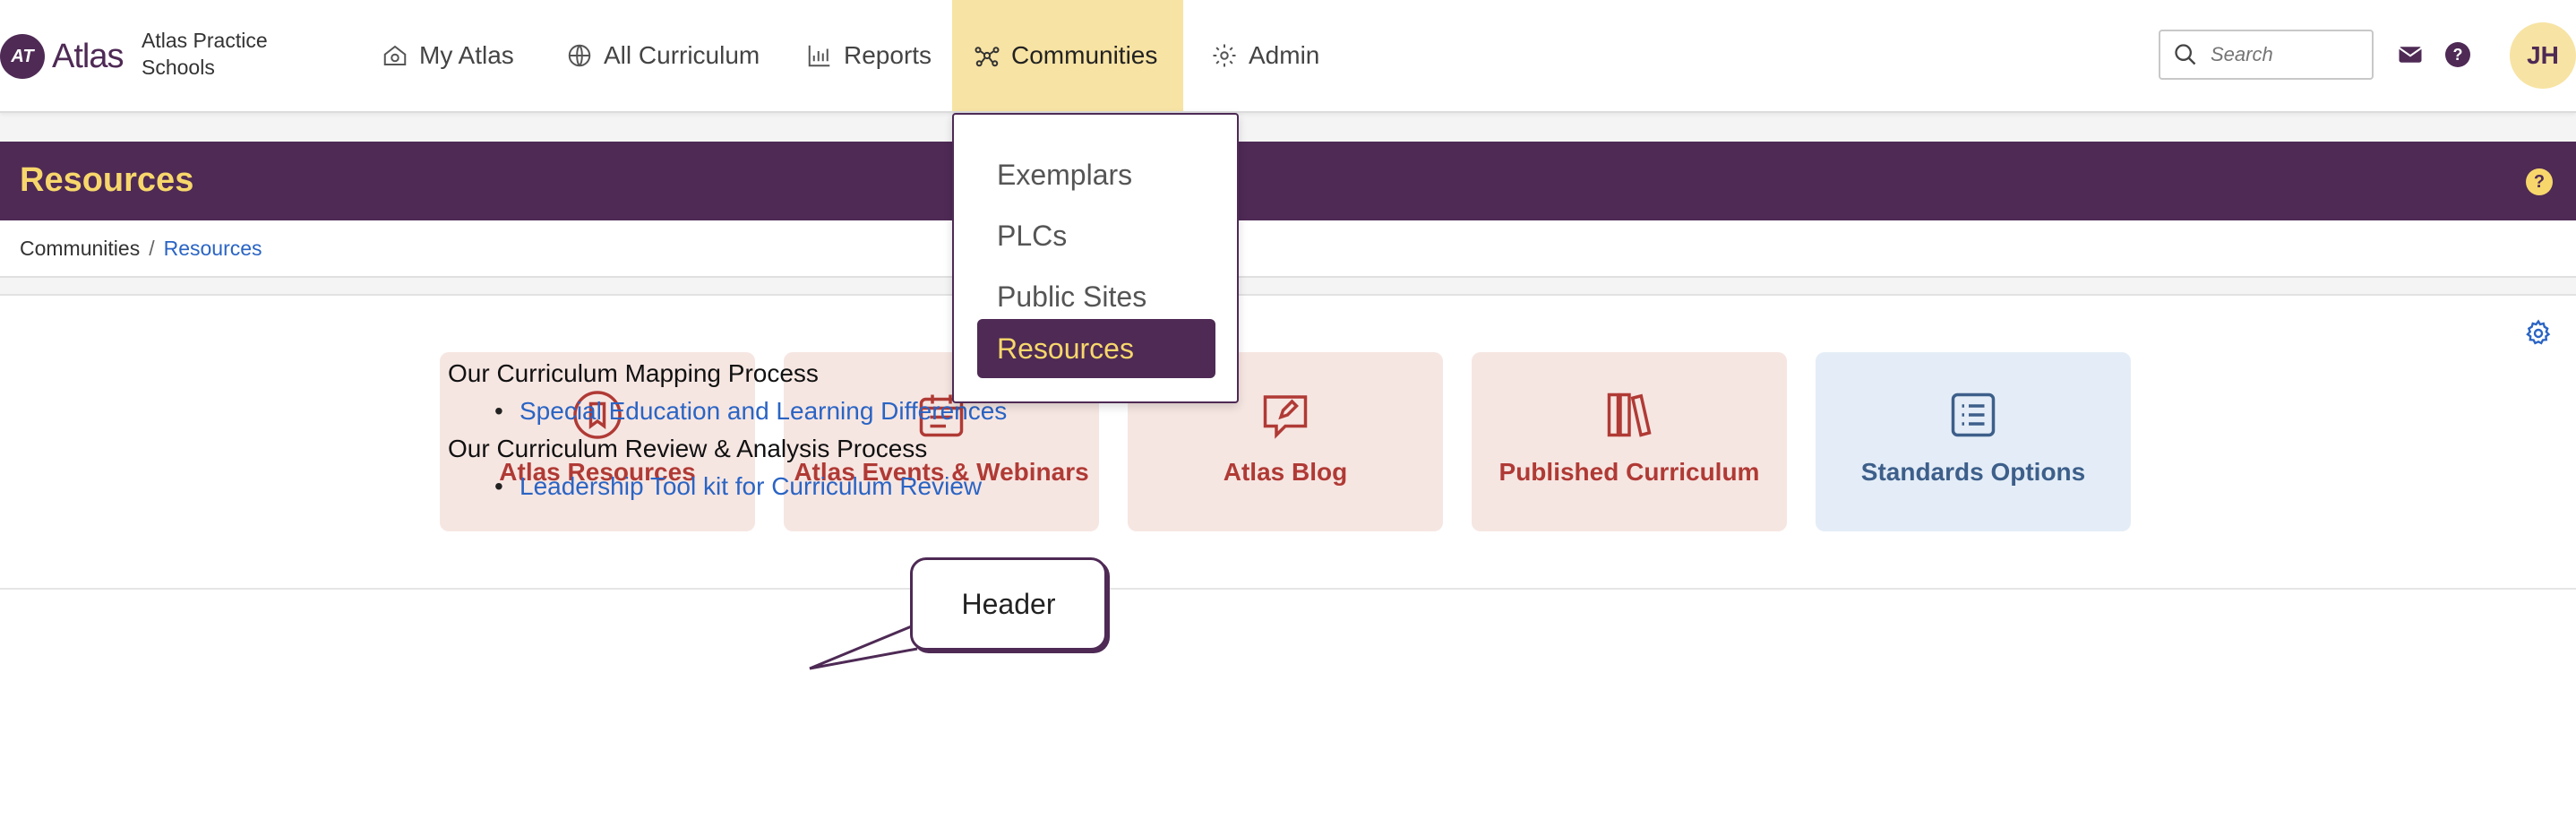  I want to click on user-avatar: JH, so click(2543, 55).